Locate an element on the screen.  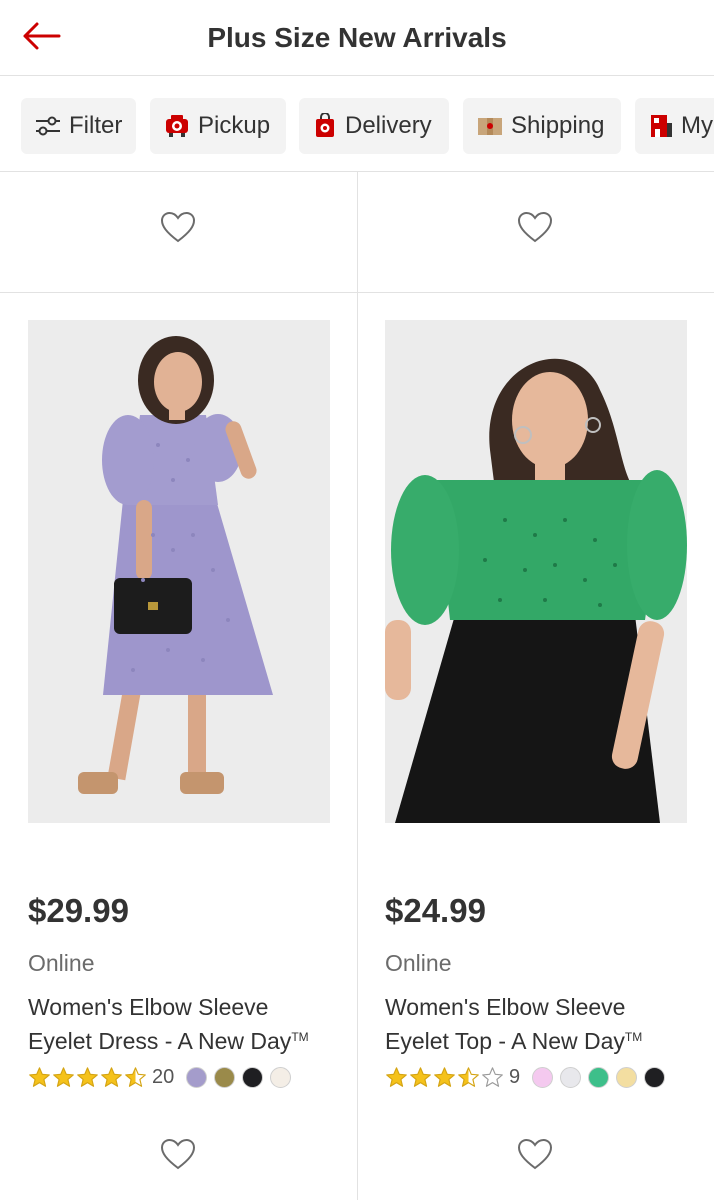
product-title-text: Eyelet Dress - A New Day is located at coordinates (160, 1041).